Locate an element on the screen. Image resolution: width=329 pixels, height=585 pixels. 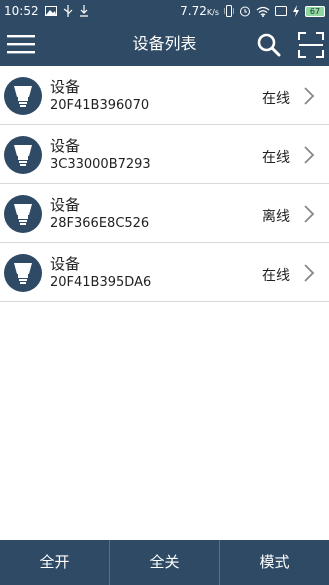
all-off-button: 全关 is located at coordinates (165, 562).